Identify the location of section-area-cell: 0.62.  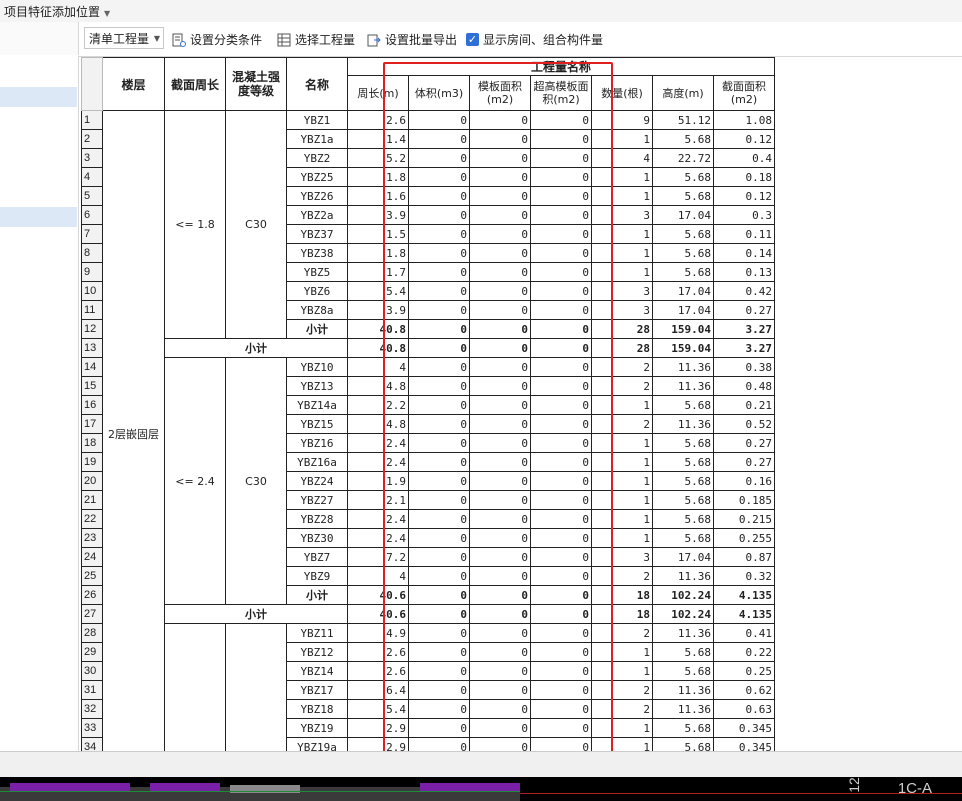
(744, 690).